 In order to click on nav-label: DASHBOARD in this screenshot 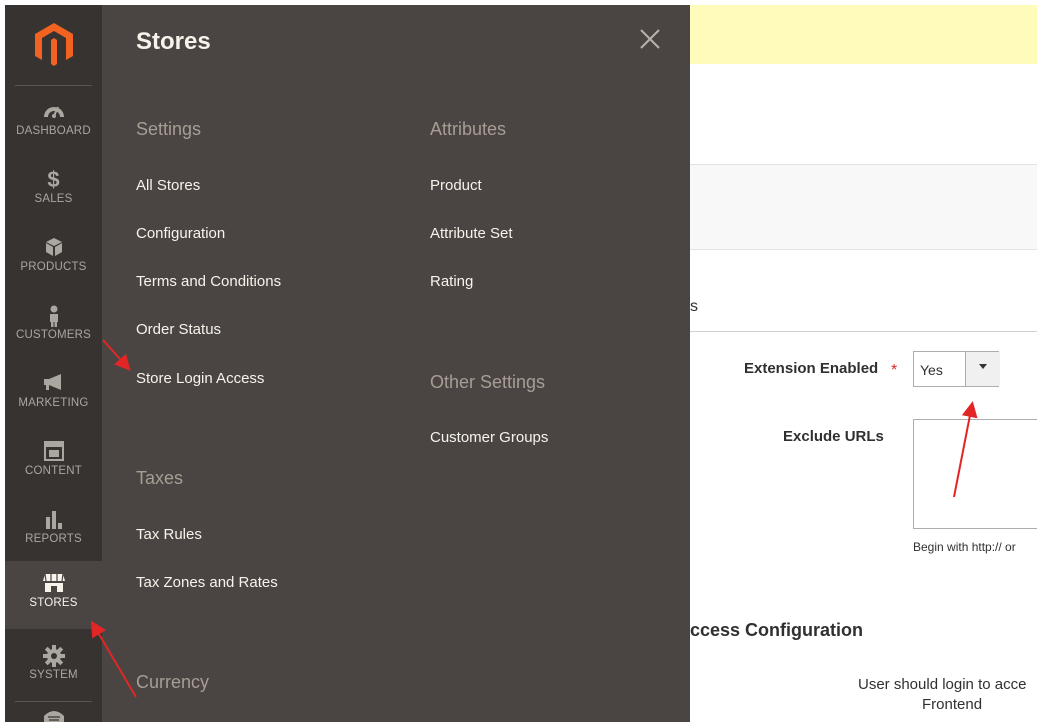, I will do `click(53, 131)`.